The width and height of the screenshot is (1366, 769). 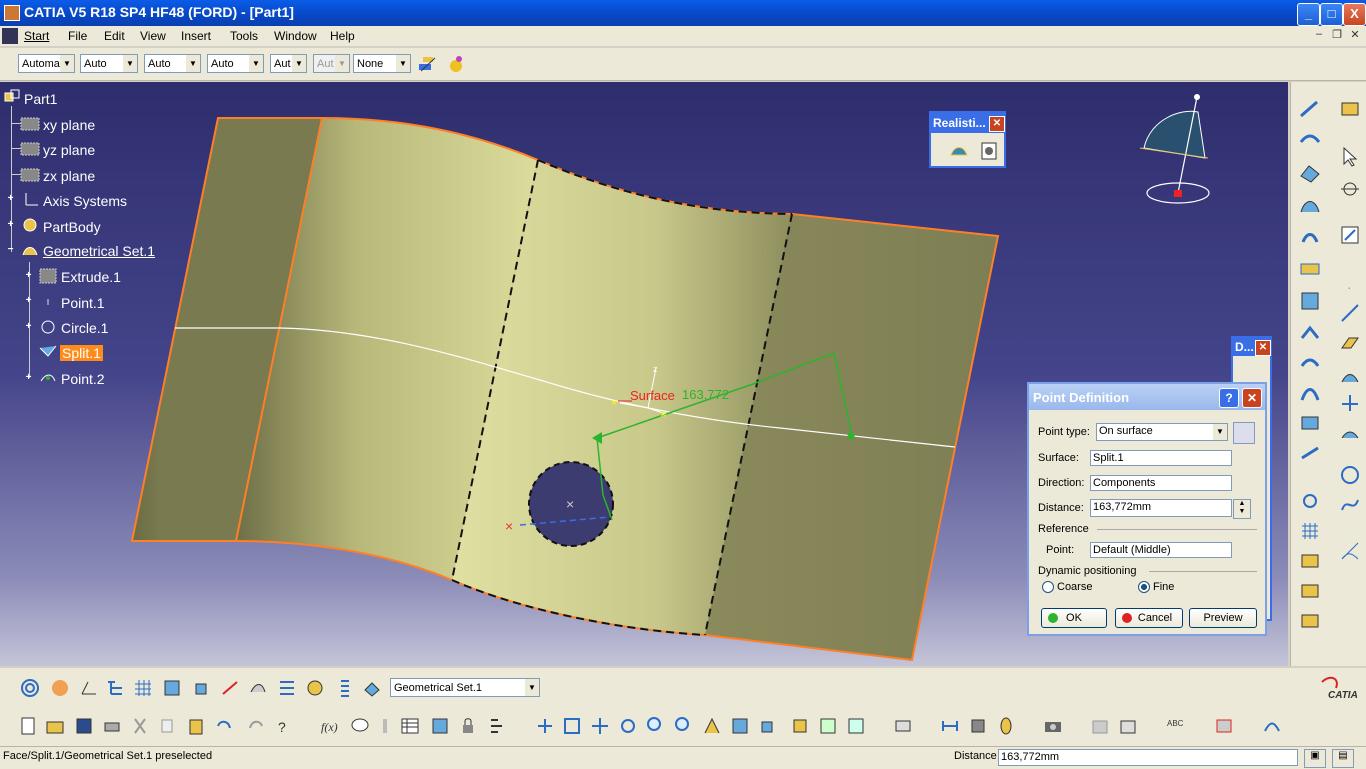 What do you see at coordinates (1100, 726) in the screenshot?
I see `publication-icon` at bounding box center [1100, 726].